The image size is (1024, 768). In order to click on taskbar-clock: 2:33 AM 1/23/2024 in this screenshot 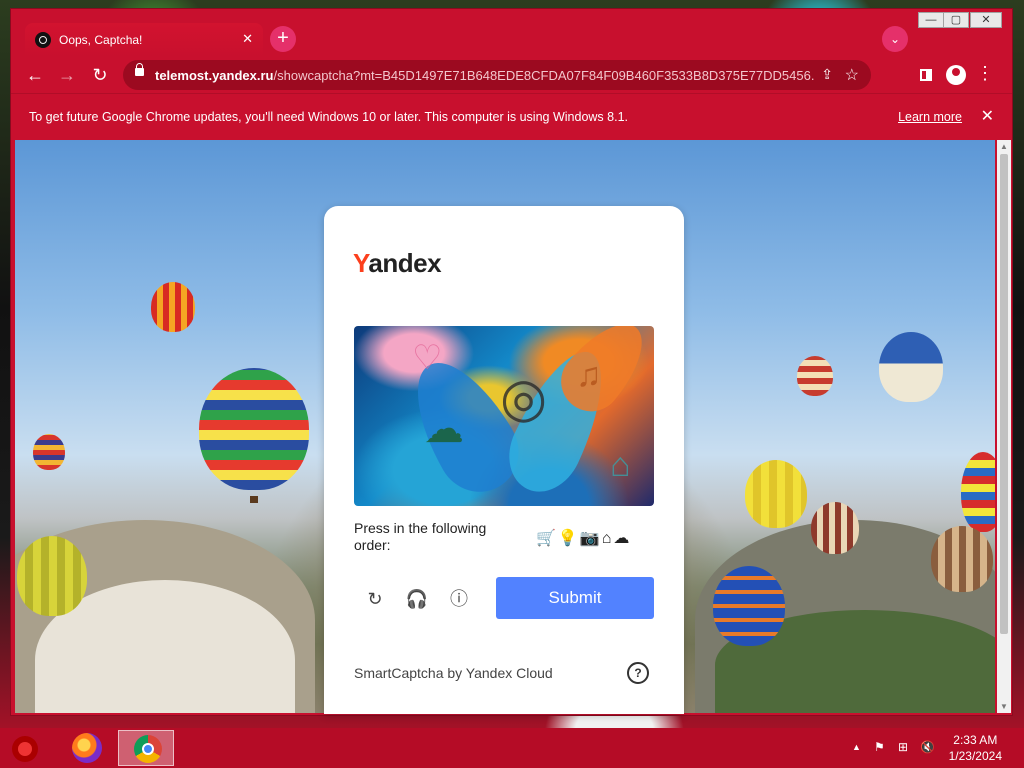, I will do `click(975, 748)`.